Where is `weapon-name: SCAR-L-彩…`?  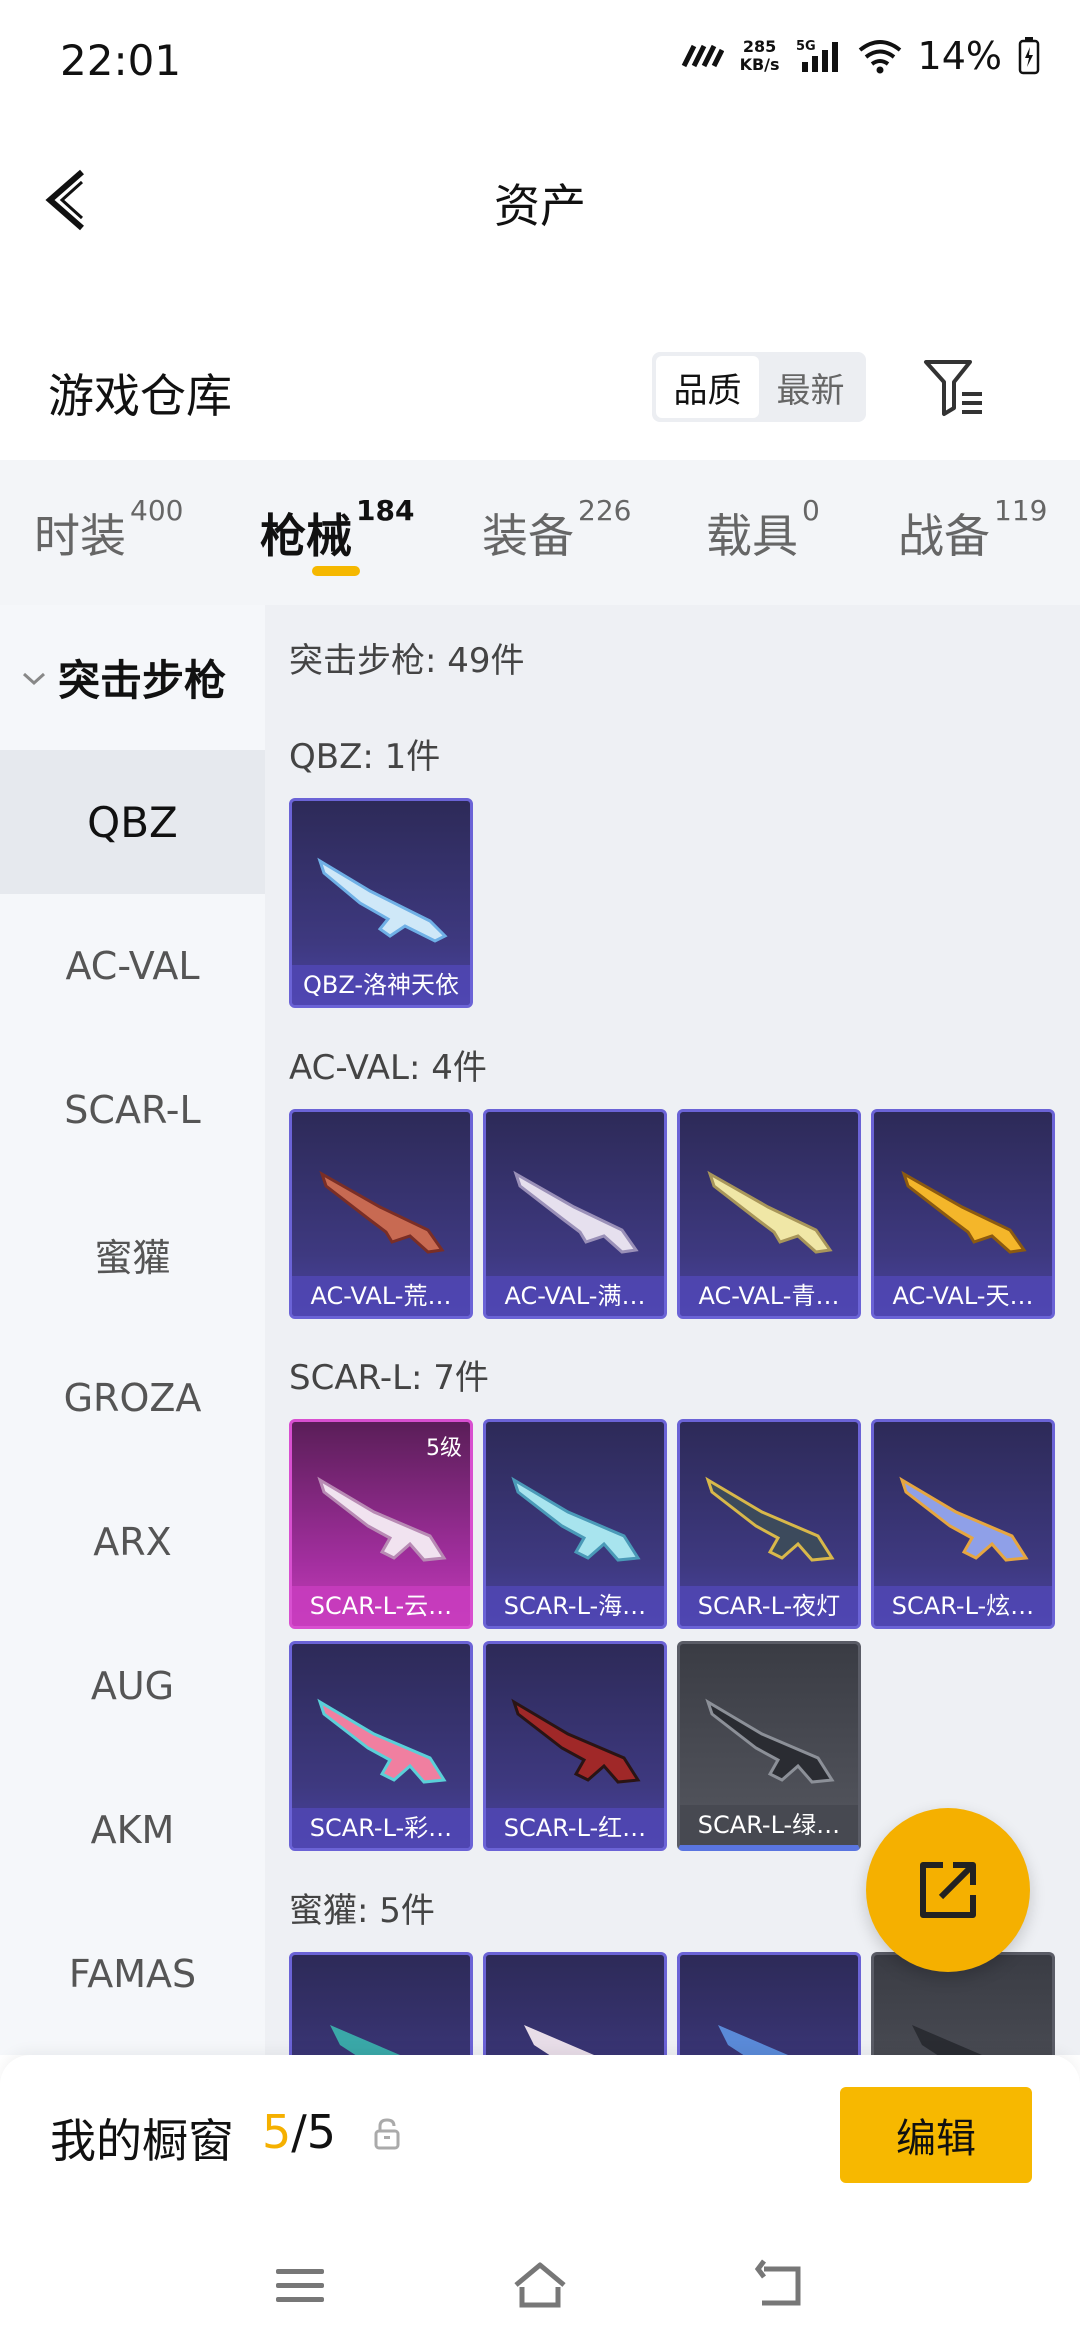
weapon-name: SCAR-L-彩… is located at coordinates (381, 1828).